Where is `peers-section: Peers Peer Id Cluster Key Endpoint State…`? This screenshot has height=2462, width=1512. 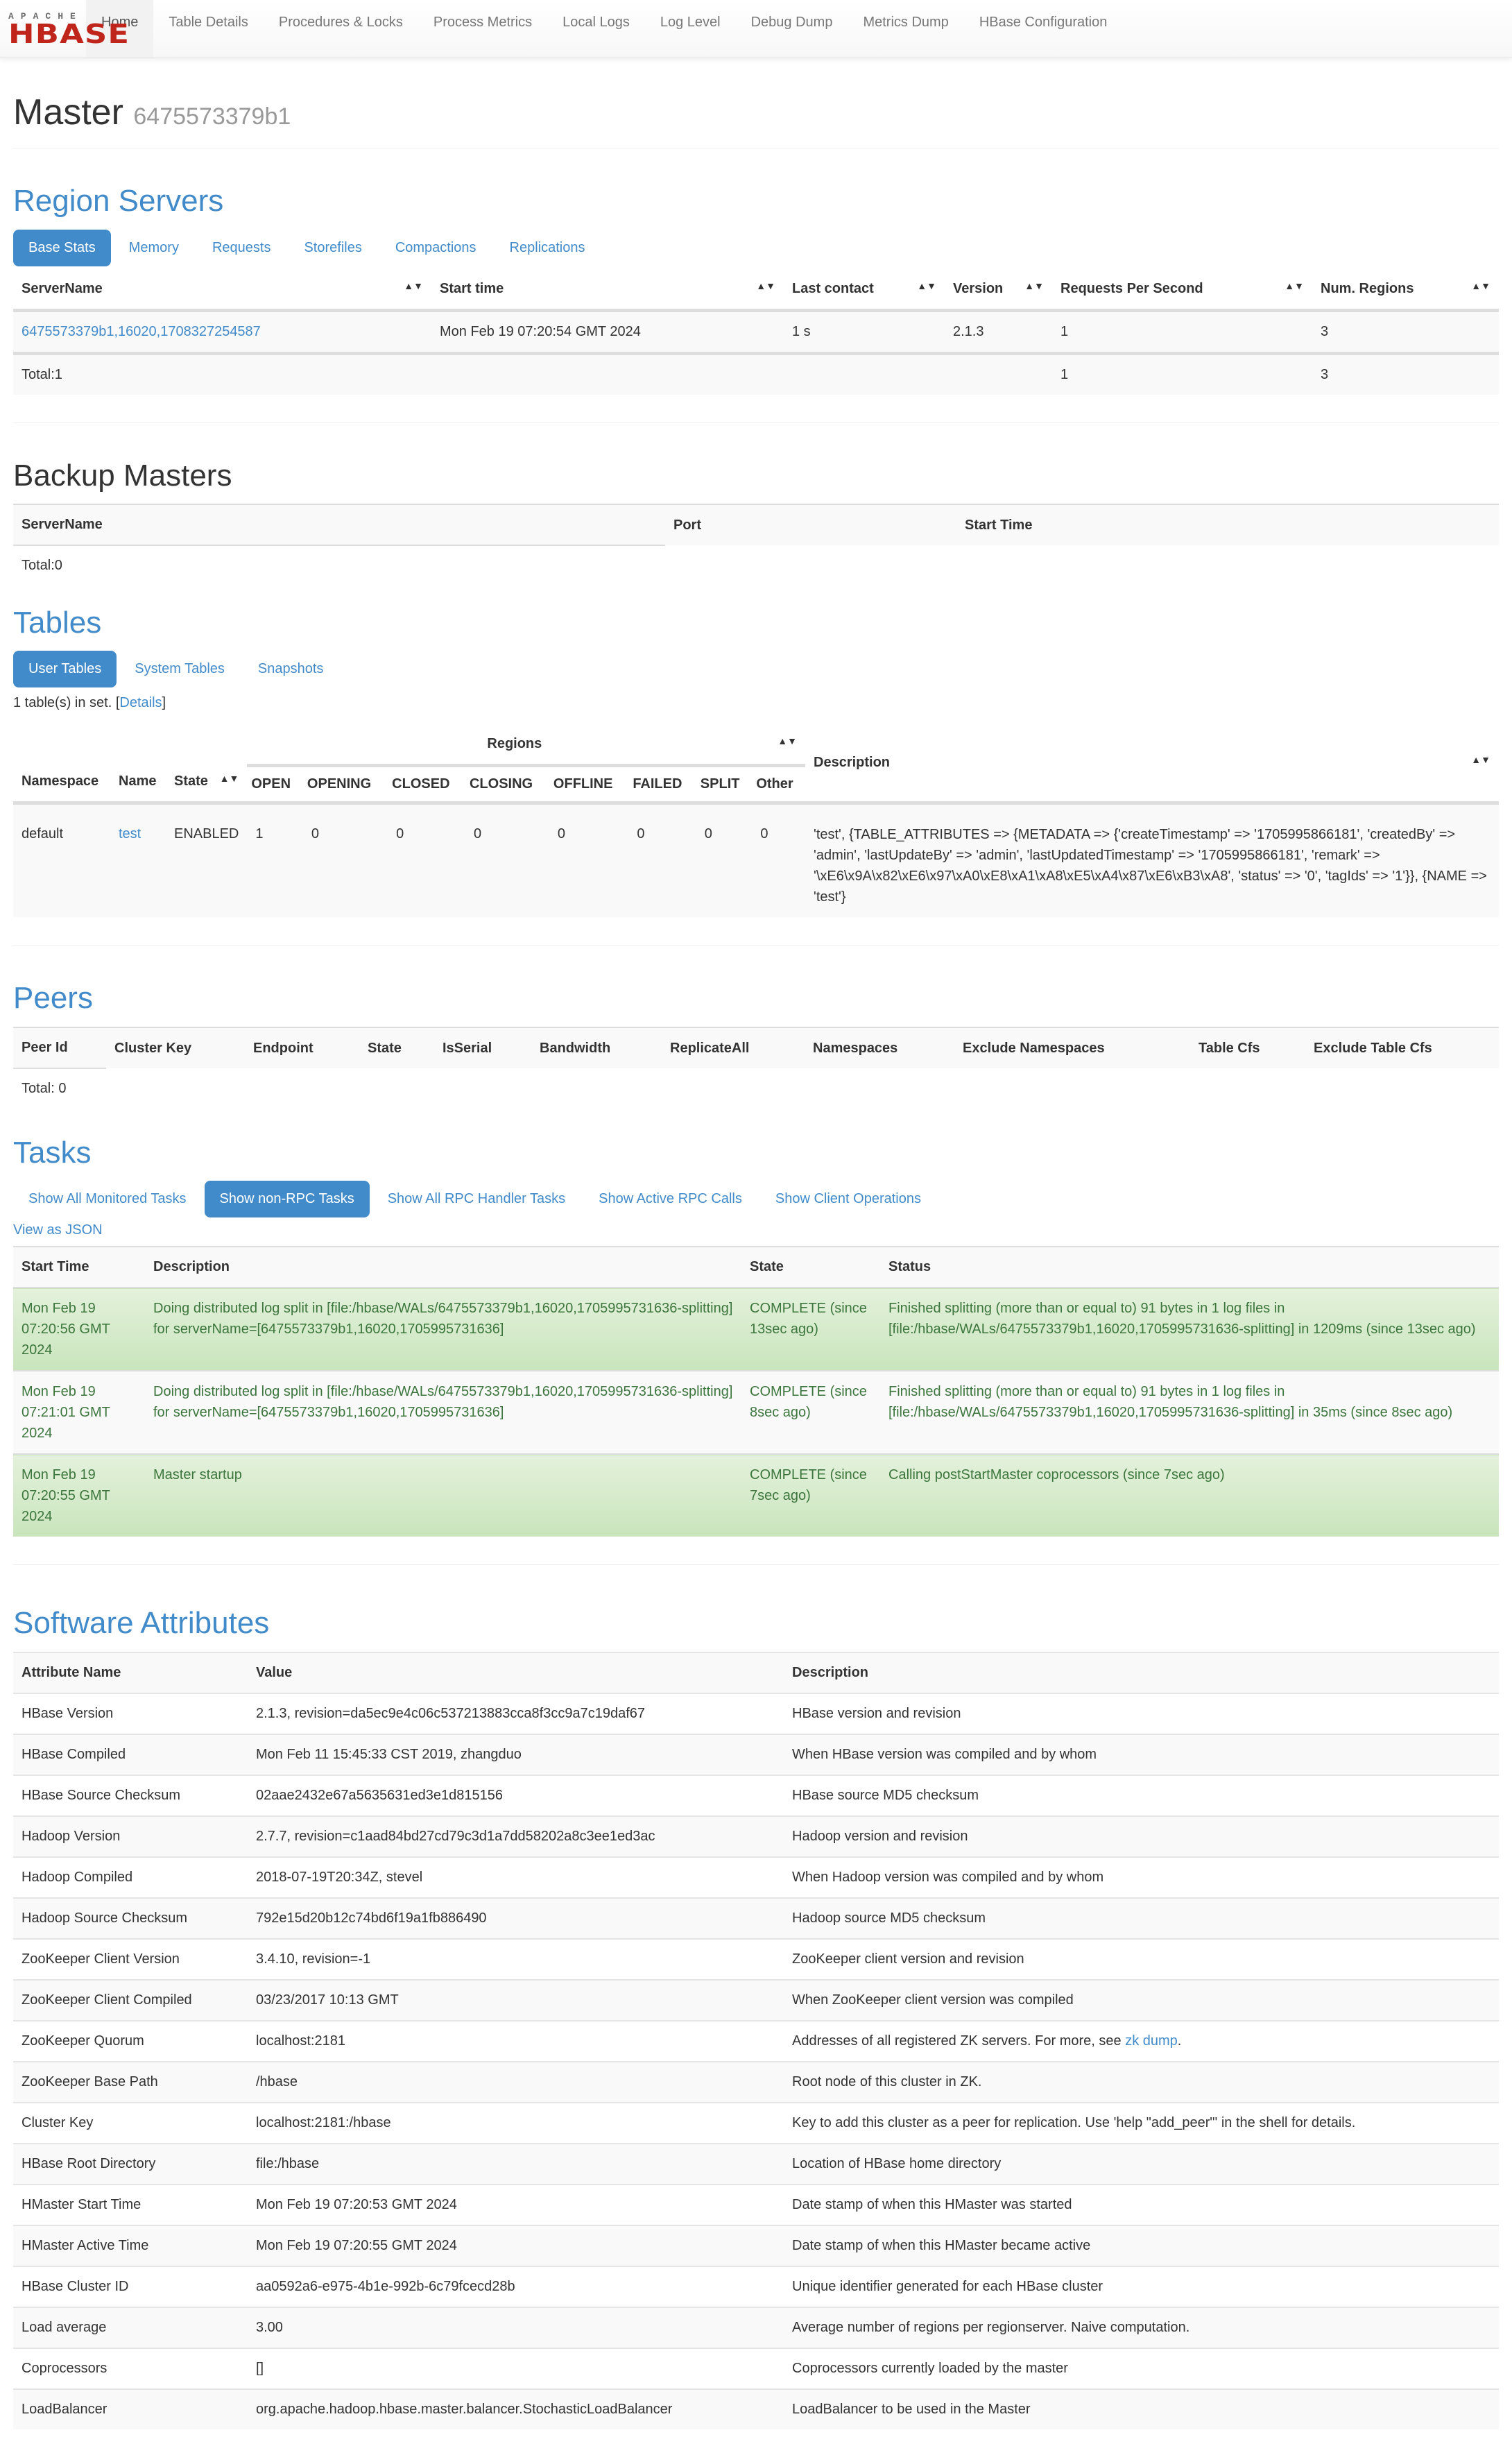 peers-section: Peers Peer Id Cluster Key Endpoint State… is located at coordinates (756, 1048).